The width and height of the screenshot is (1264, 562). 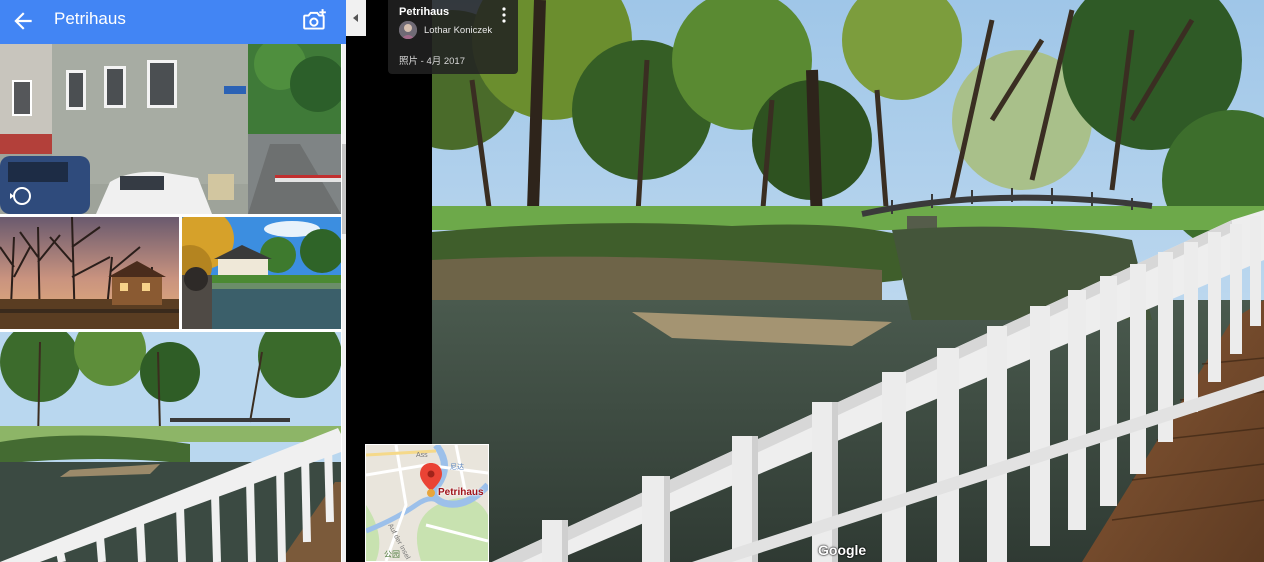 I want to click on back-arrow-icon, so click(x=23, y=21).